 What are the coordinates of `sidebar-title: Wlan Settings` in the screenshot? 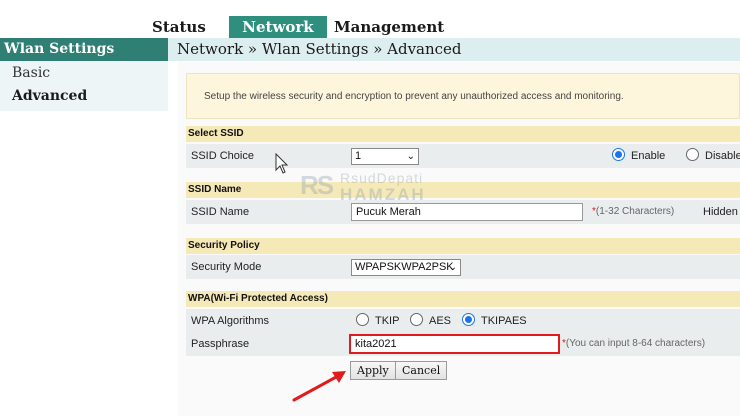 It's located at (84, 49).